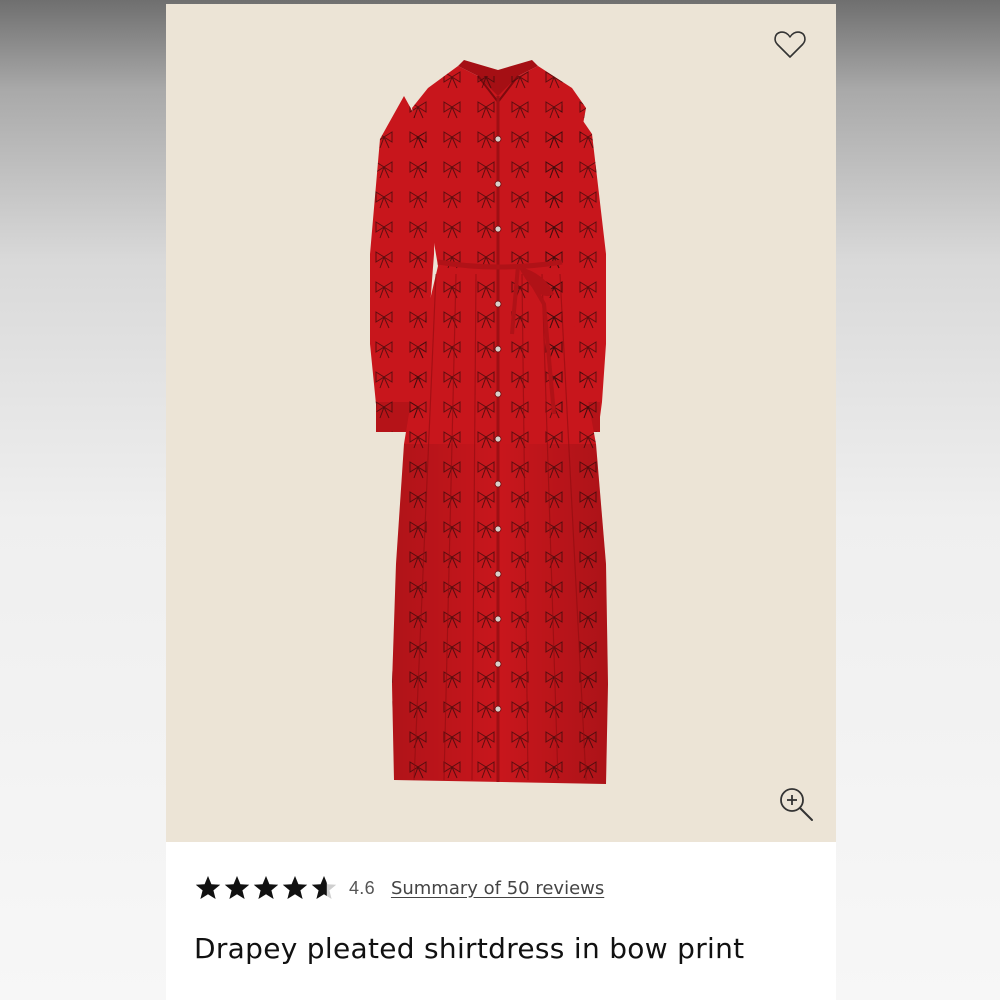 The width and height of the screenshot is (1000, 1000). I want to click on wishlist-heart-icon, so click(790, 44).